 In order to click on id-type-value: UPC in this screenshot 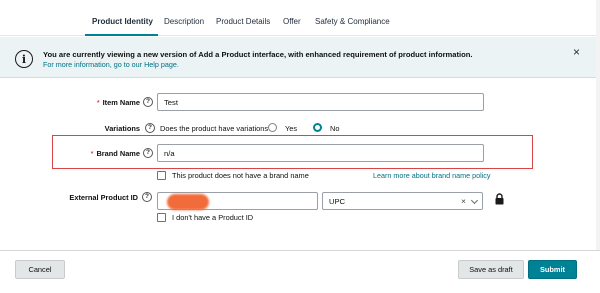, I will do `click(337, 201)`.